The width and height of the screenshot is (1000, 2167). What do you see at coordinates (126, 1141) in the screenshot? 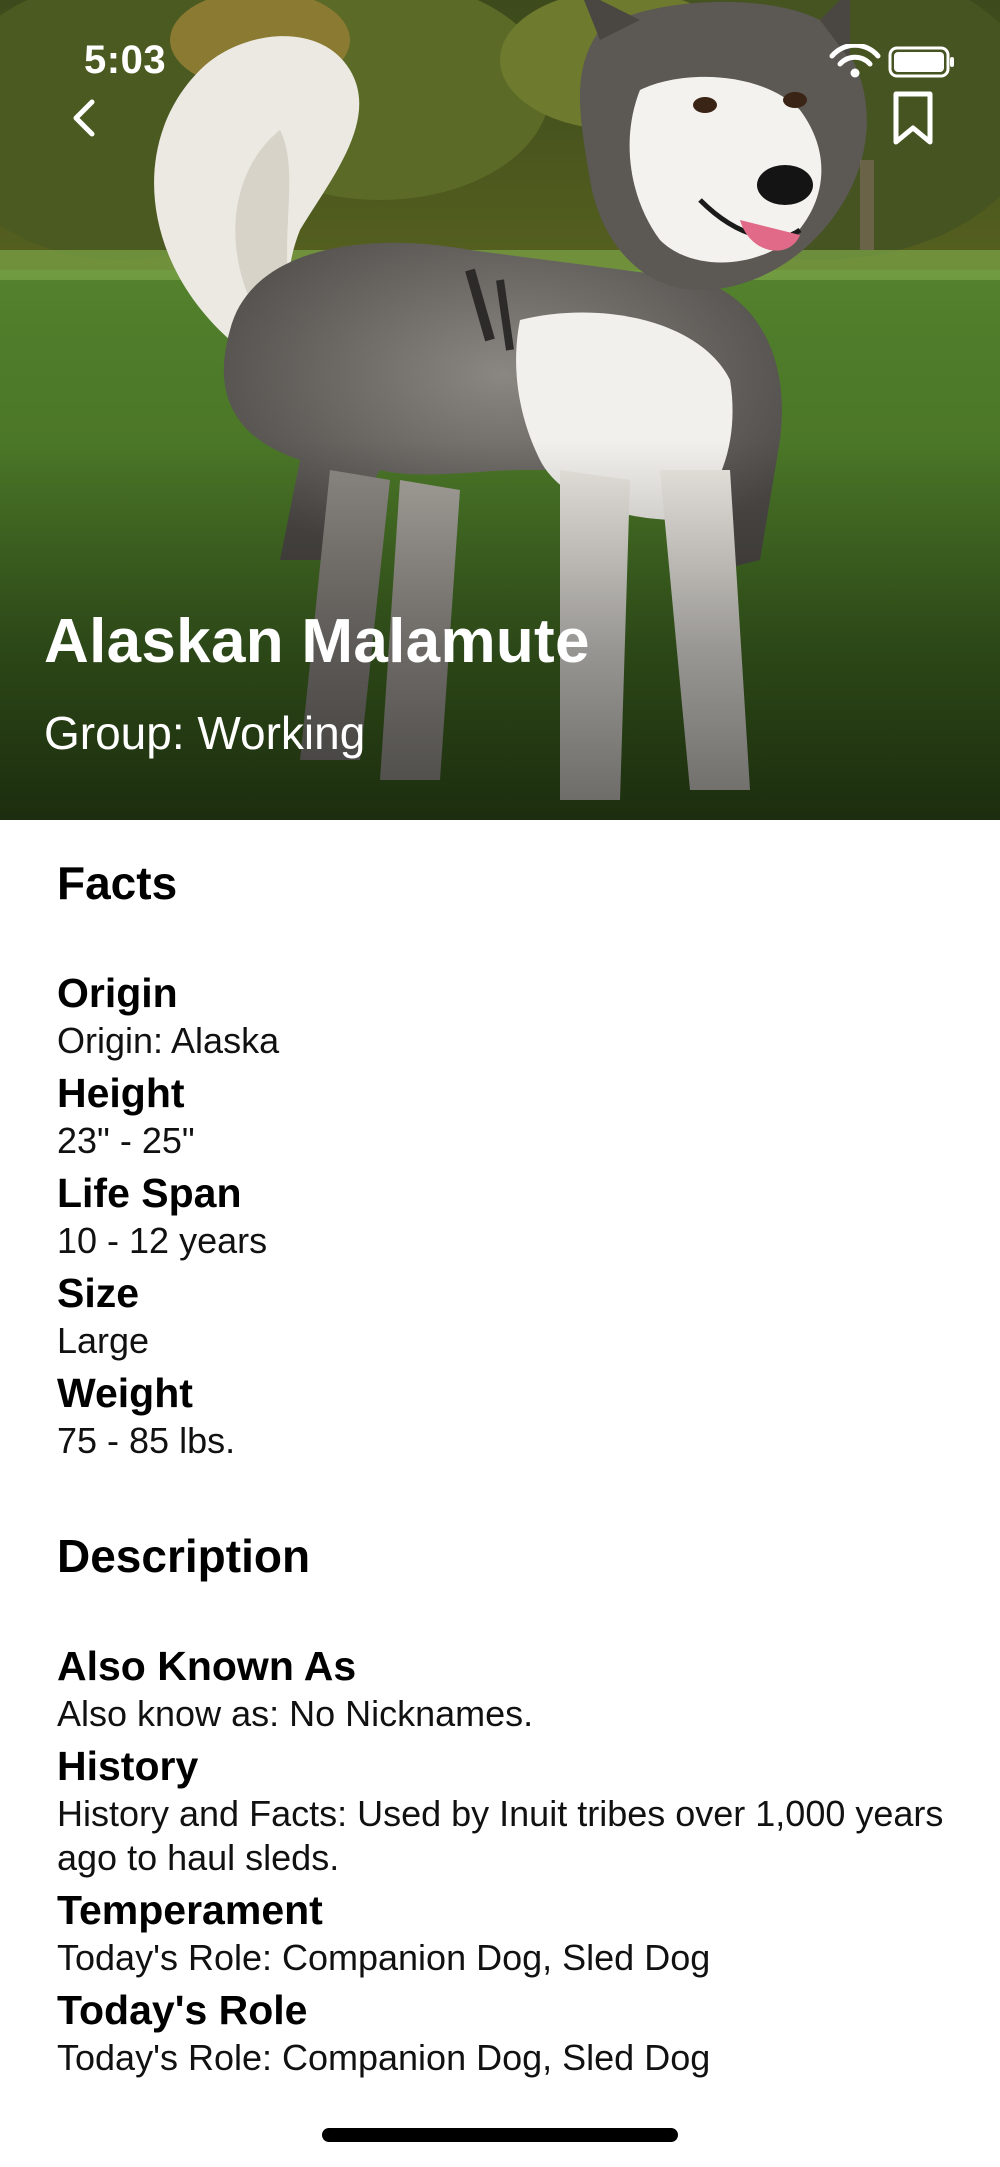
I see `fact-value-height: 23" - 25"` at bounding box center [126, 1141].